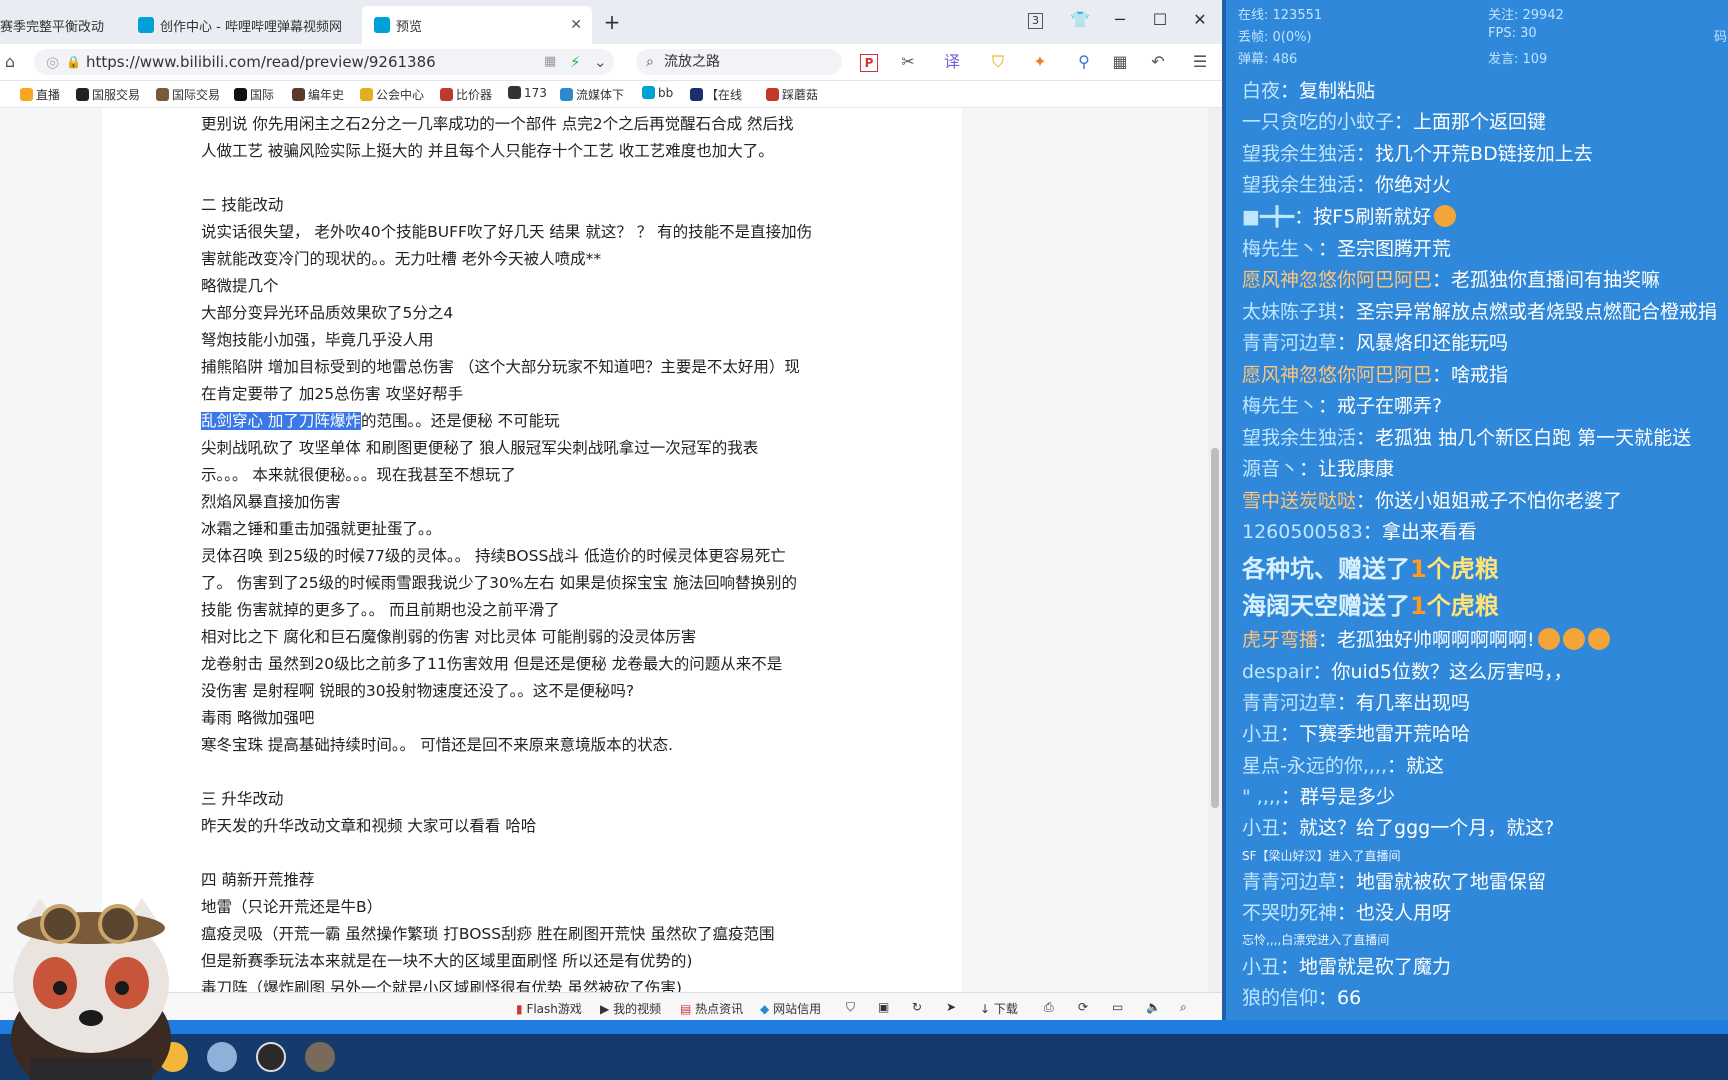  I want to click on tab-creator-center: 创作中心 - 哔哩哔哩弹幕视频网, so click(242, 25).